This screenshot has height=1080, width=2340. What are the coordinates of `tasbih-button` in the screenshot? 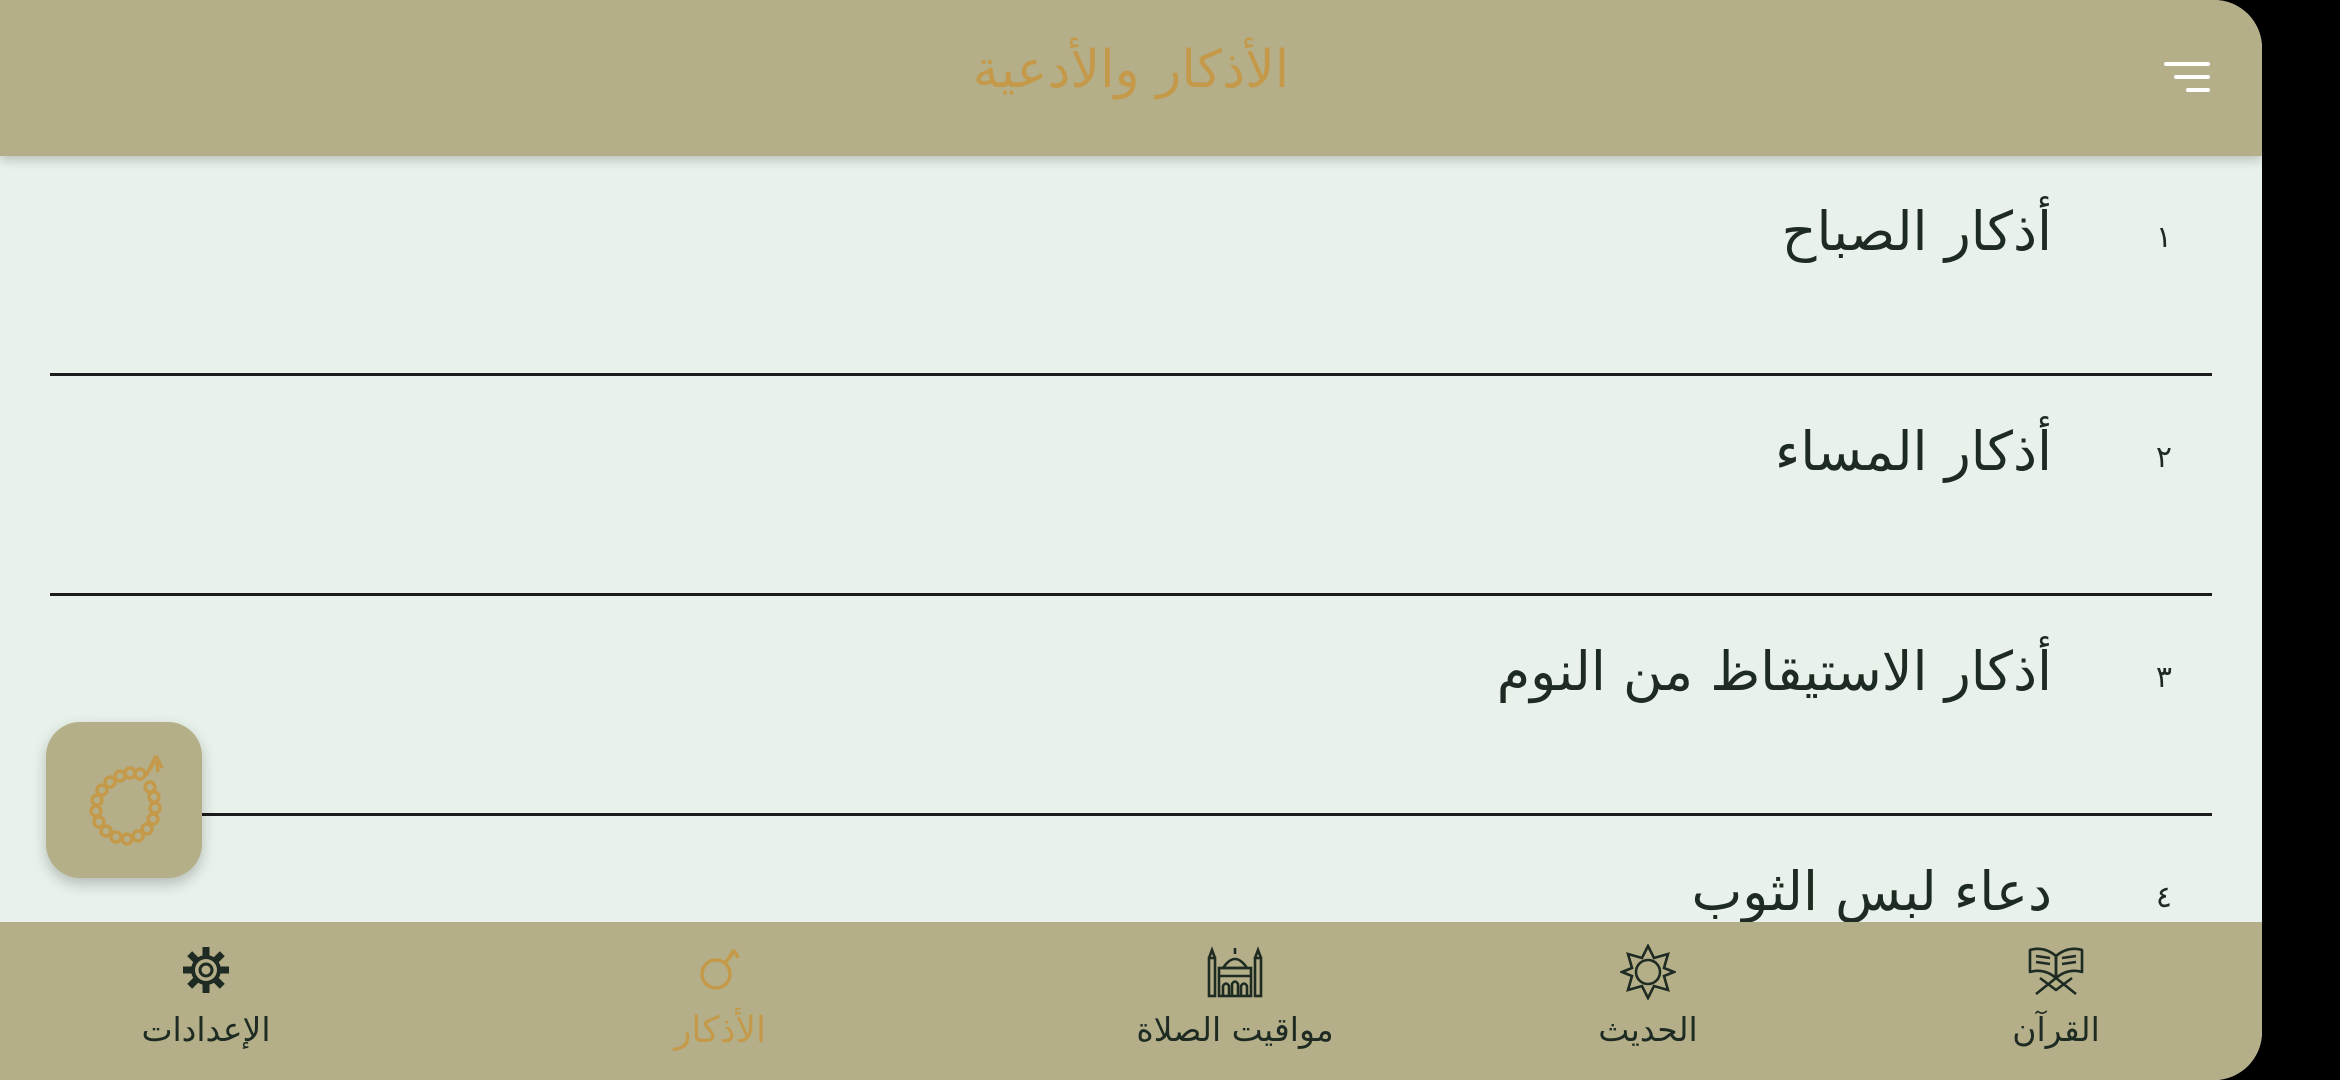 It's located at (124, 800).